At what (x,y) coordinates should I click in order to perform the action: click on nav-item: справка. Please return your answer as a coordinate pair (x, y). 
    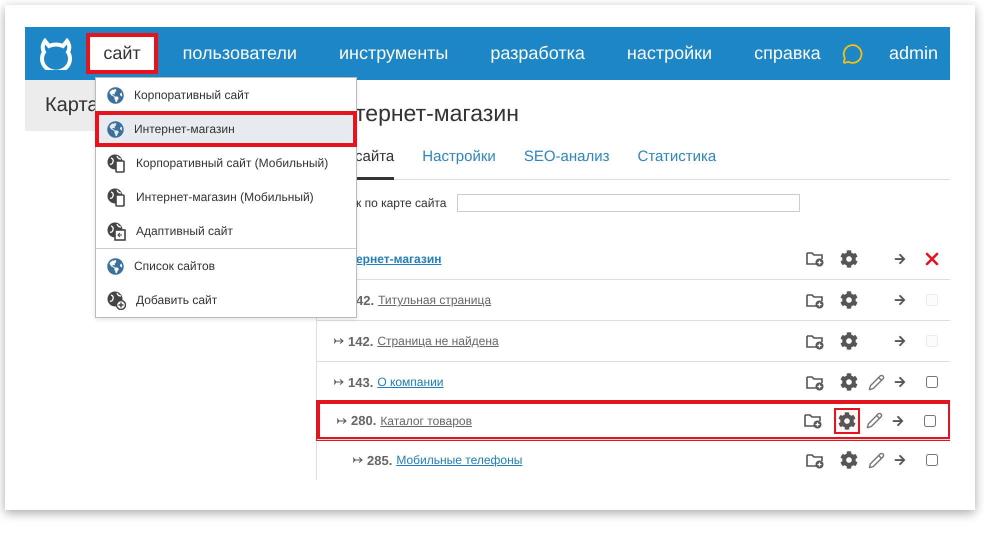
    Looking at the image, I should click on (787, 53).